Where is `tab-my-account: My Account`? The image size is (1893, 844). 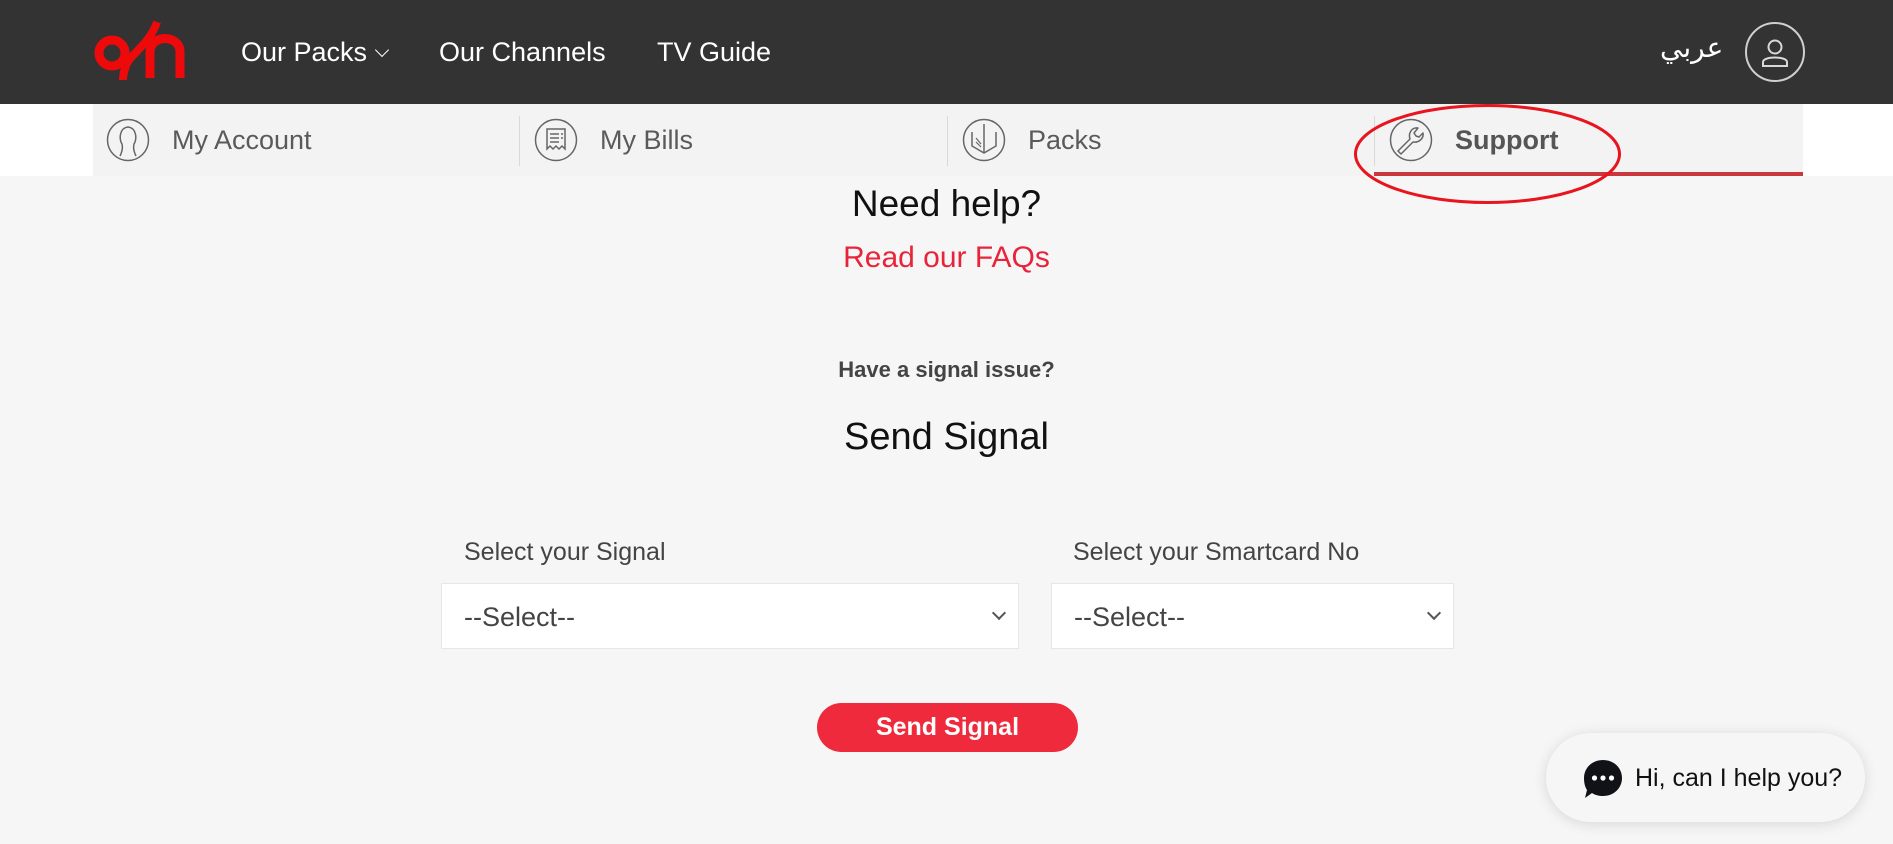 tab-my-account: My Account is located at coordinates (306, 140).